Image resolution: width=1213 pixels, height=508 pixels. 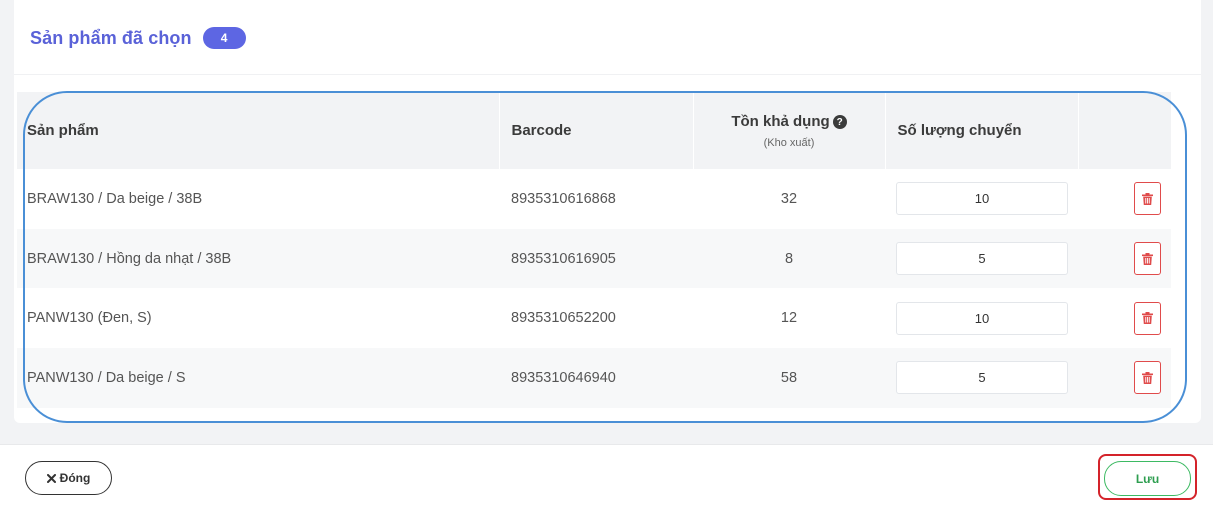 What do you see at coordinates (129, 258) in the screenshot?
I see `row-product: BRAW130 / Hồng da nhạt / 38B` at bounding box center [129, 258].